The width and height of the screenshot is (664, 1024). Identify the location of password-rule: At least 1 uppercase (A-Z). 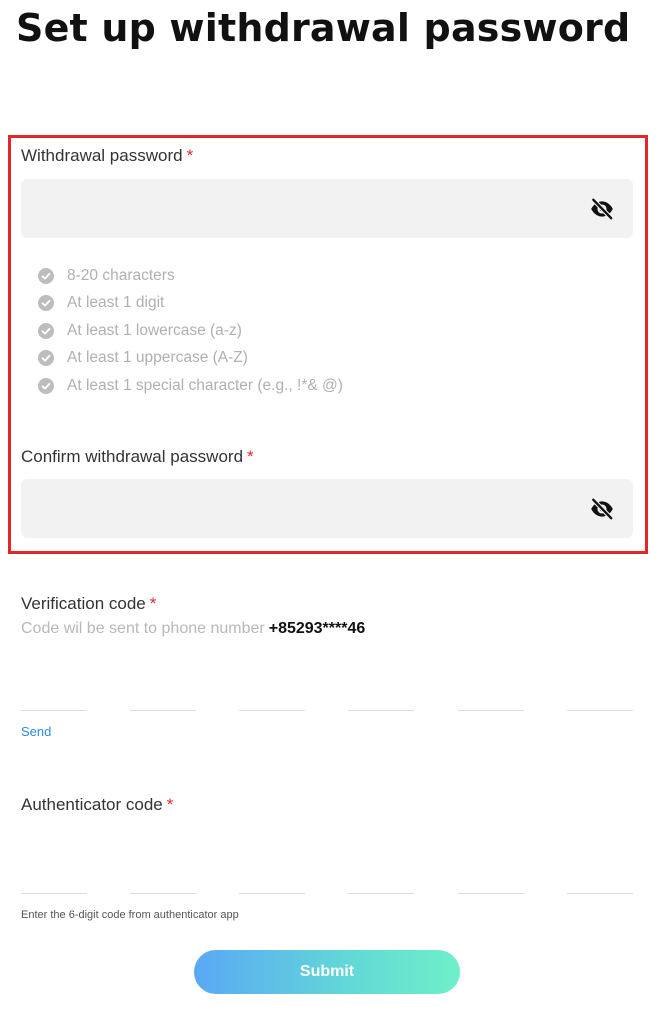
(190, 359).